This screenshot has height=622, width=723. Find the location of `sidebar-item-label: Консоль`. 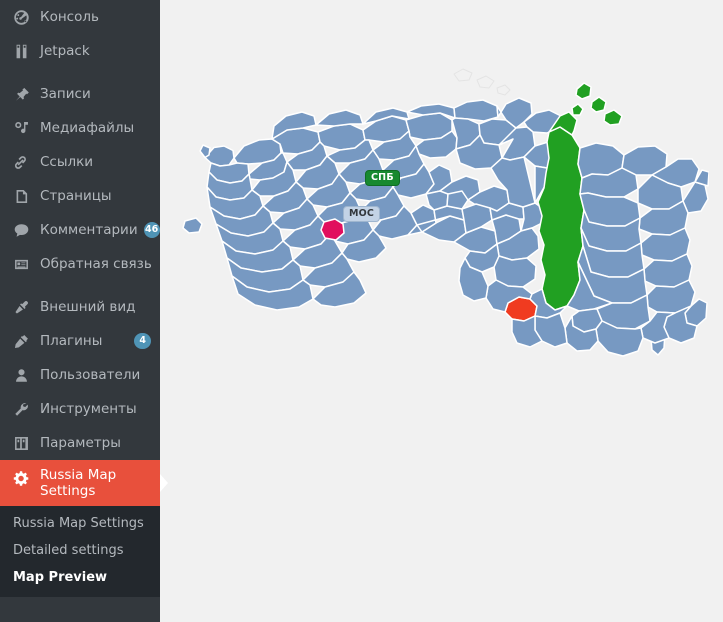

sidebar-item-label: Консоль is located at coordinates (69, 17).